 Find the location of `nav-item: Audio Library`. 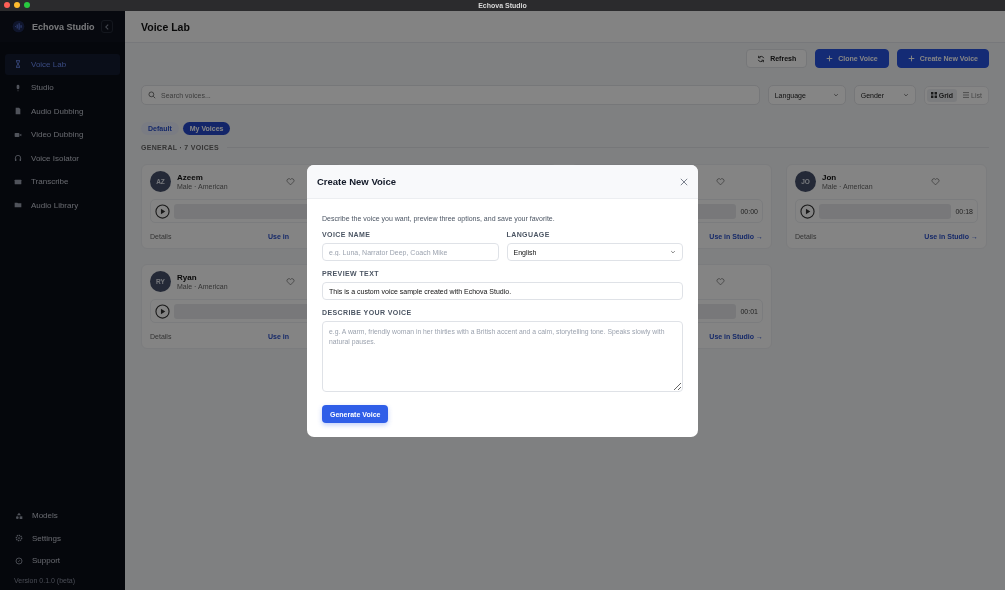

nav-item: Audio Library is located at coordinates (62, 205).